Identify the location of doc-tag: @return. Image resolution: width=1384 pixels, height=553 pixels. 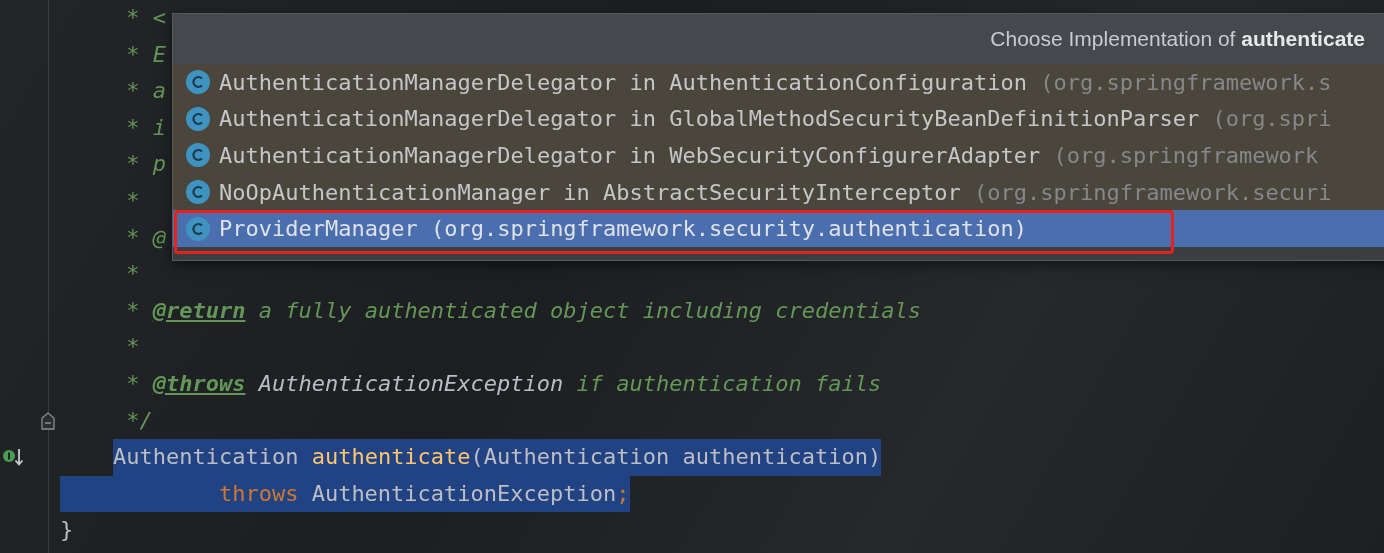
(199, 311).